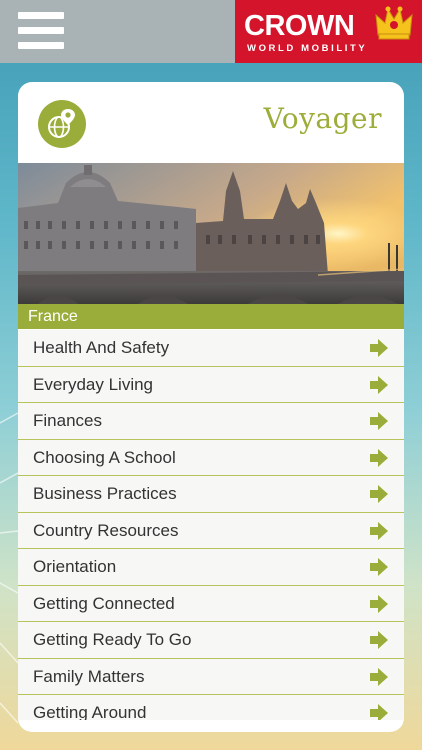  What do you see at coordinates (89, 676) in the screenshot?
I see `menu-item-label: Family Matters` at bounding box center [89, 676].